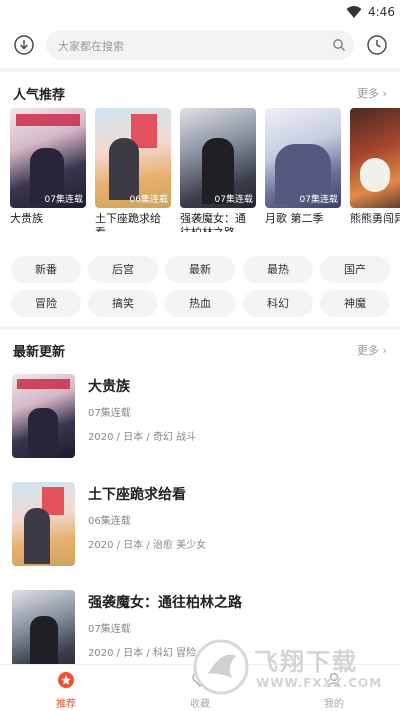  I want to click on popular-item: 07集连载 强袭魔女：通往柏林之路, so click(218, 170).